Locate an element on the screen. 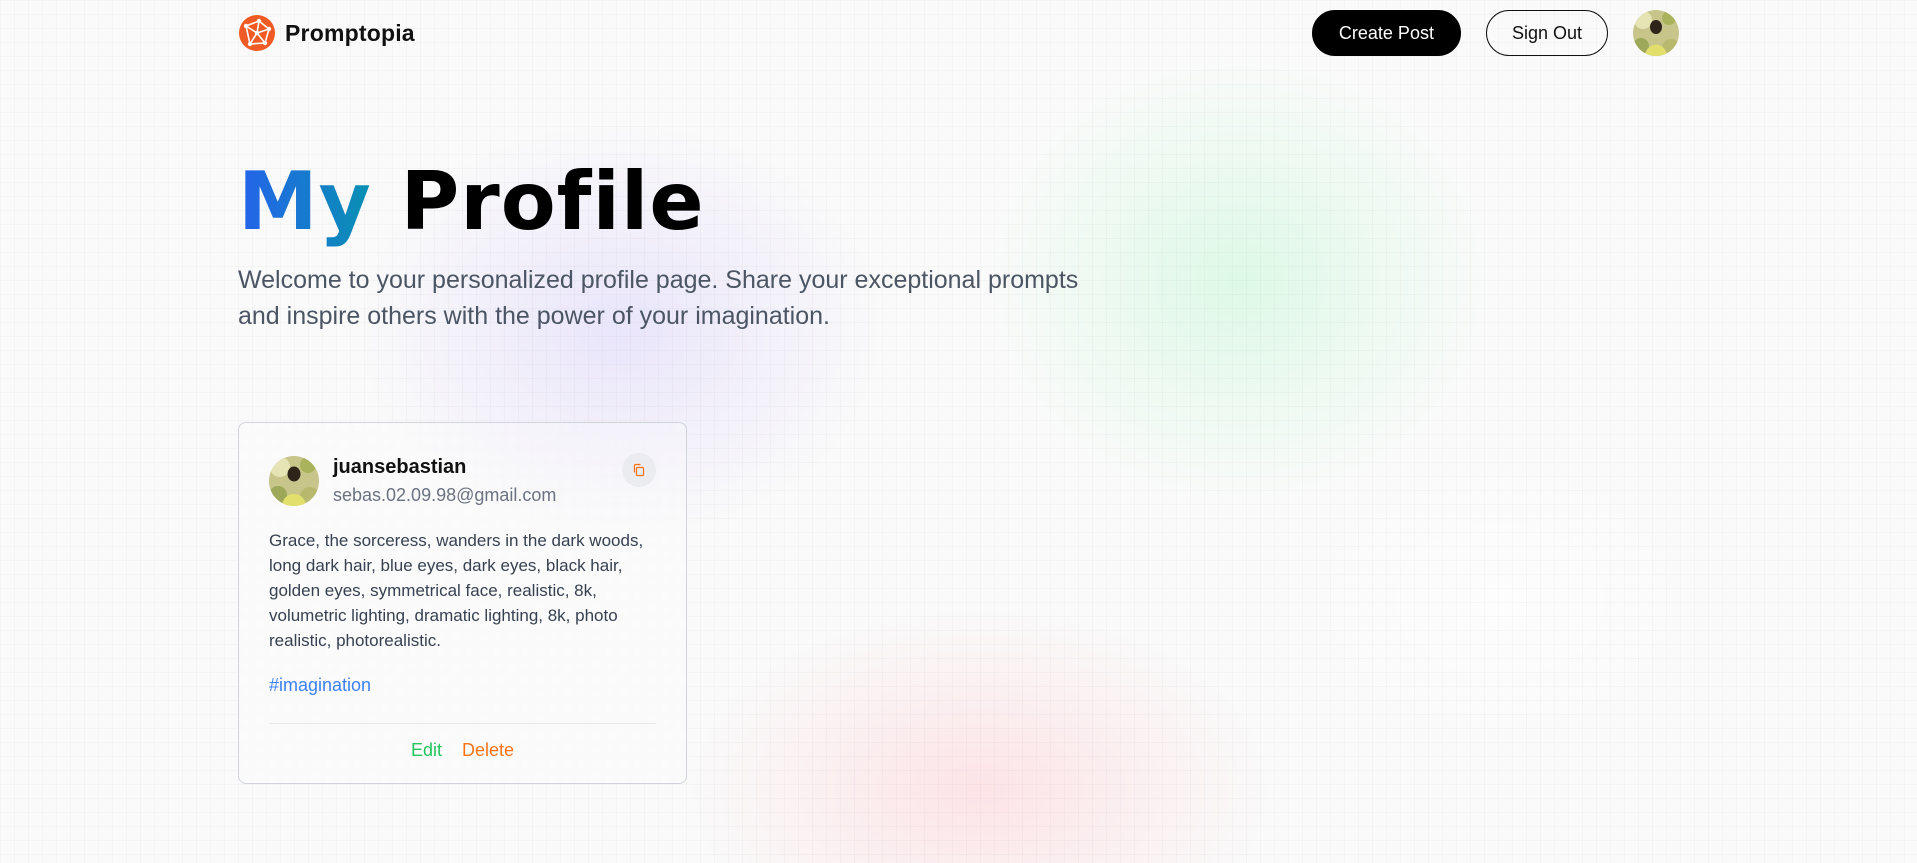  avatar-photo is located at coordinates (1656, 33).